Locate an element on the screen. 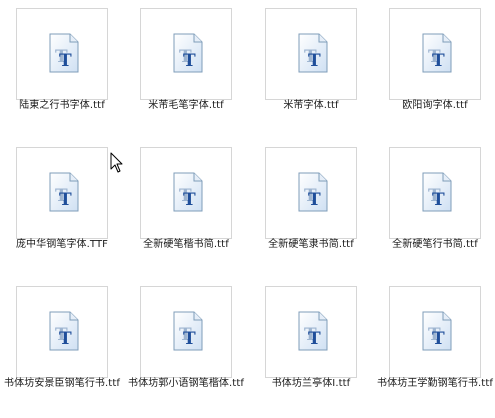 This screenshot has width=495, height=418. file-name: 米芾字体.ttf is located at coordinates (311, 105).